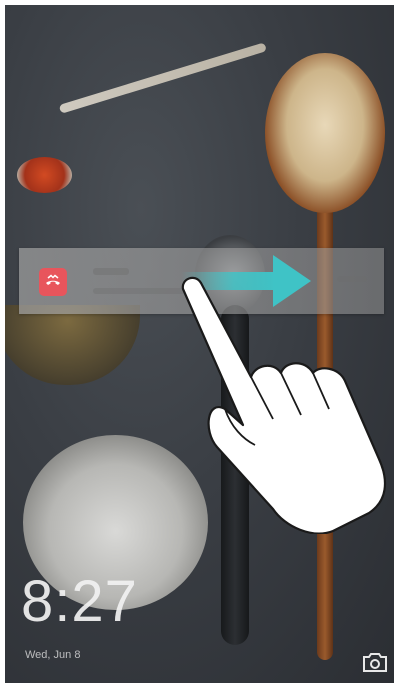  I want to click on wooden-spoon-bowl, so click(325, 133).